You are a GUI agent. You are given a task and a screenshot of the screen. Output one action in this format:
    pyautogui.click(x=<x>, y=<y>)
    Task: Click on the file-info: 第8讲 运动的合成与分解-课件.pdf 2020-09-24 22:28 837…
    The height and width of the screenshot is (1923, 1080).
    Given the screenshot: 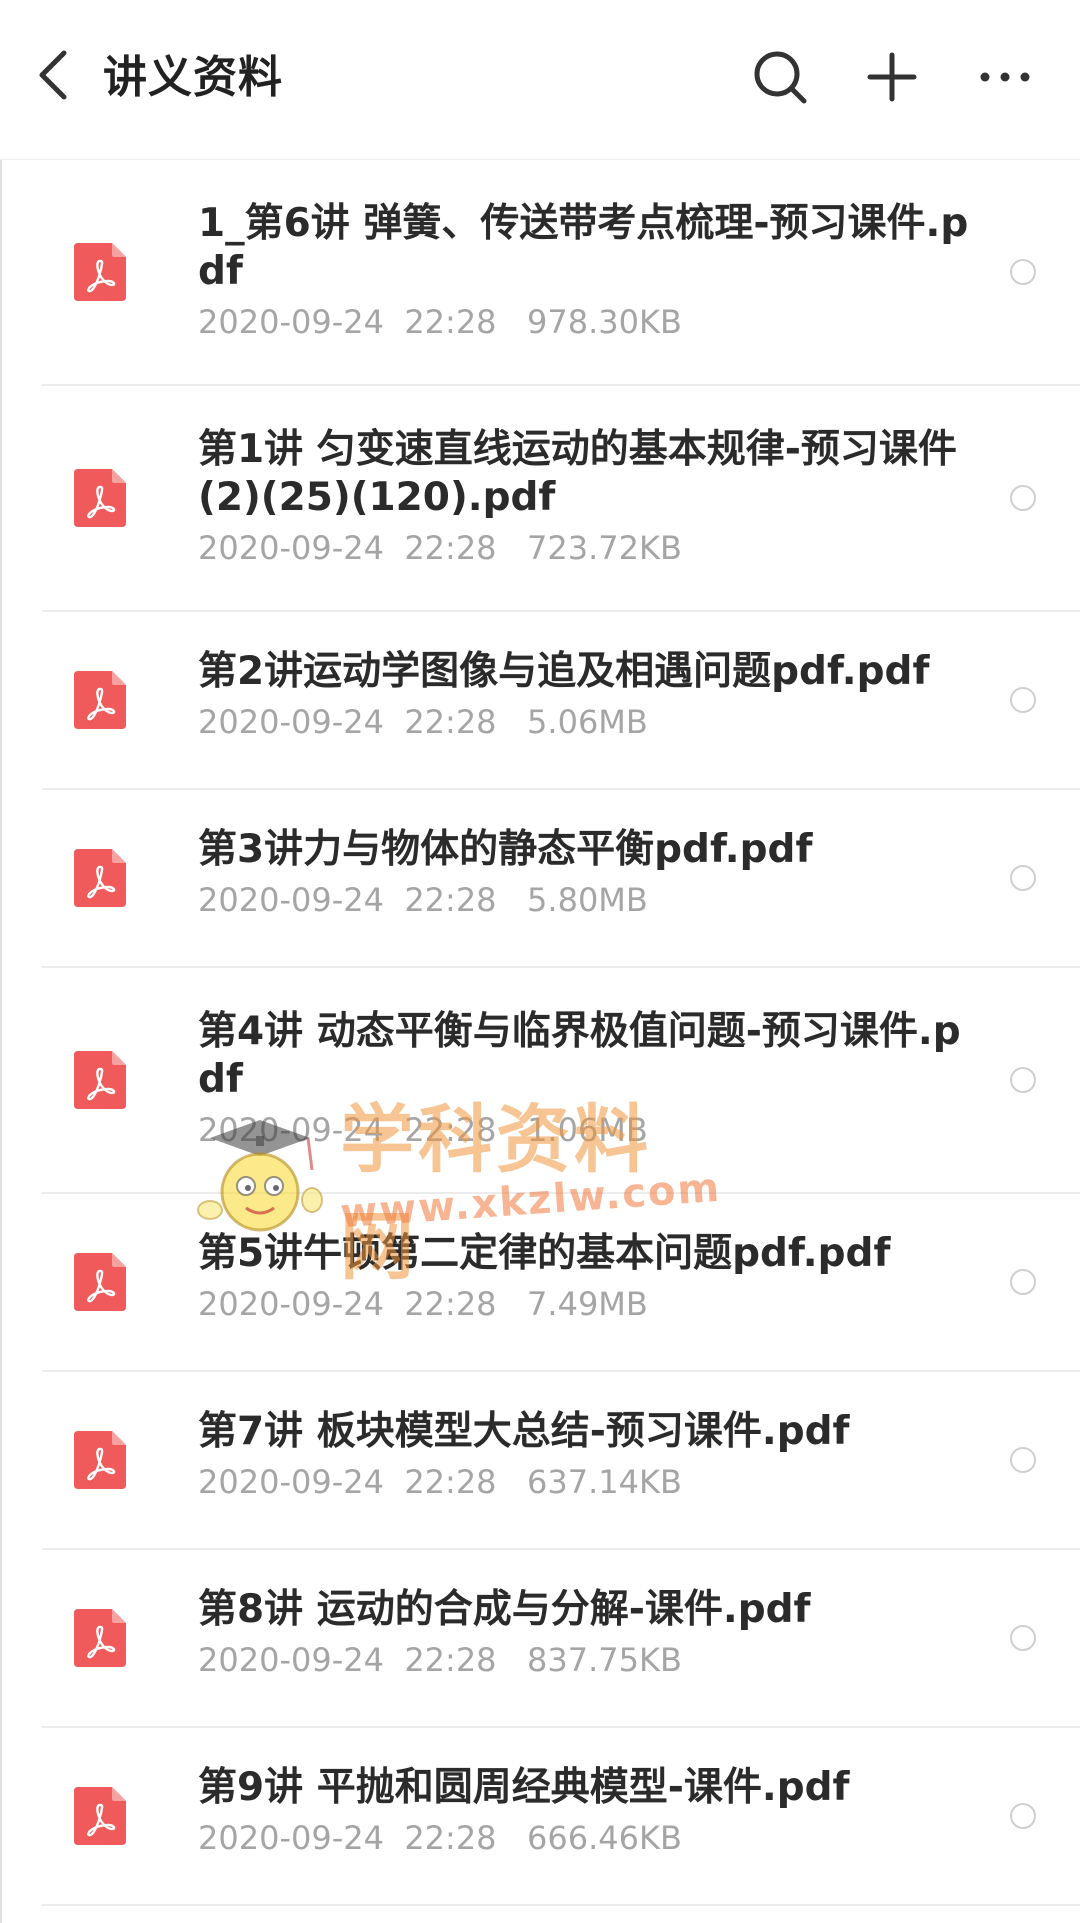 What is the action you would take?
    pyautogui.click(x=584, y=1634)
    